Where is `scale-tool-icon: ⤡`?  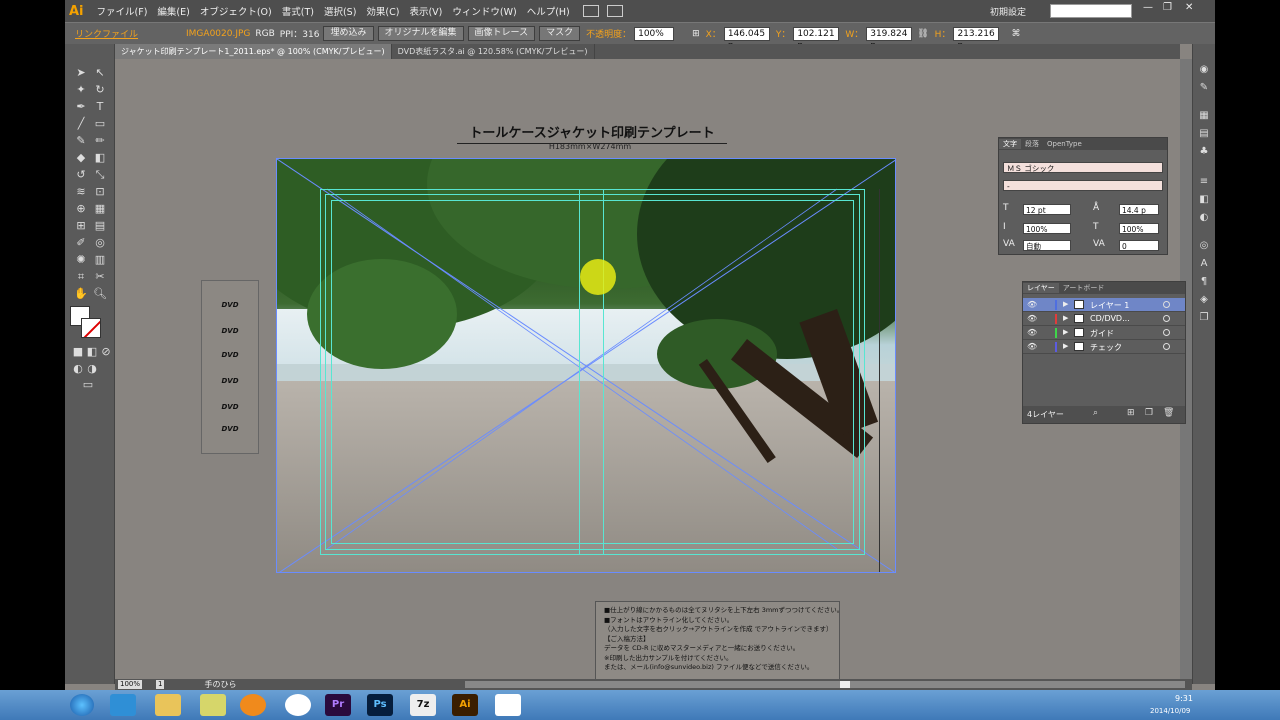 scale-tool-icon: ⤡ is located at coordinates (100, 175).